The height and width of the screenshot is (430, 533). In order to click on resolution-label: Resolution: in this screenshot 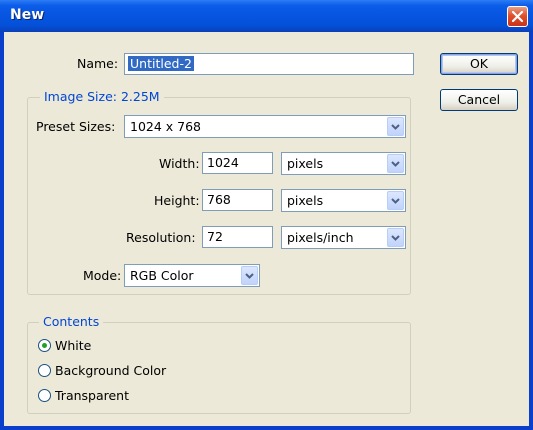, I will do `click(161, 237)`.